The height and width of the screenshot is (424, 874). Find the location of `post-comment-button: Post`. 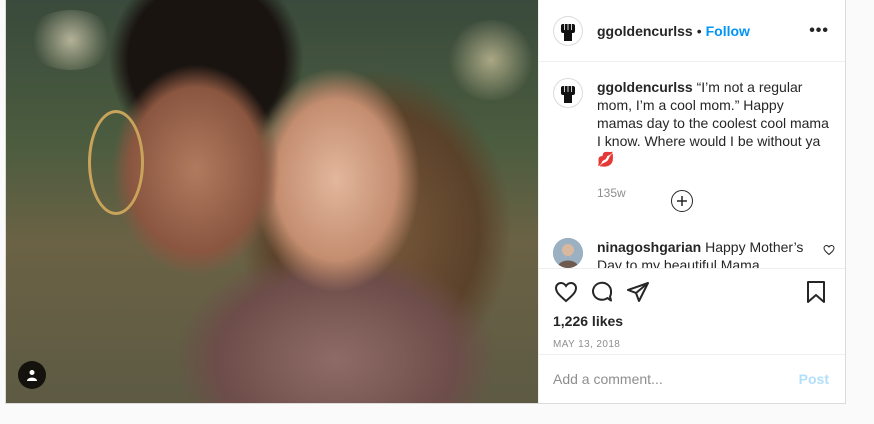

post-comment-button: Post is located at coordinates (814, 379).